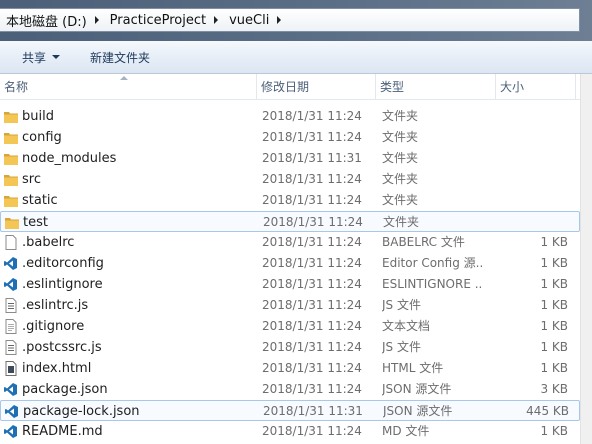 This screenshot has width=592, height=444. What do you see at coordinates (247, 20) in the screenshot?
I see `breadcrumb-vuecli: vueCli` at bounding box center [247, 20].